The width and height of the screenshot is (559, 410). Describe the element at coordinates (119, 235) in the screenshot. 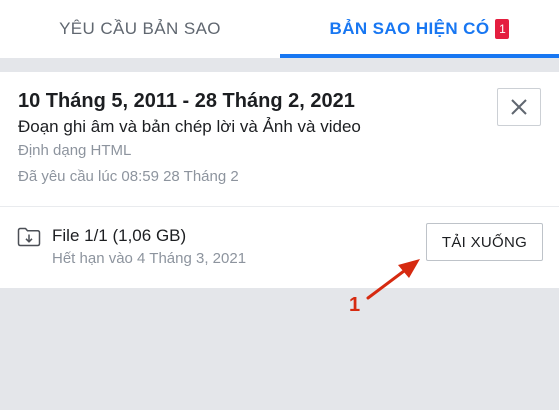

I see `file-name: File 1/1 (1,06 GB)` at that location.